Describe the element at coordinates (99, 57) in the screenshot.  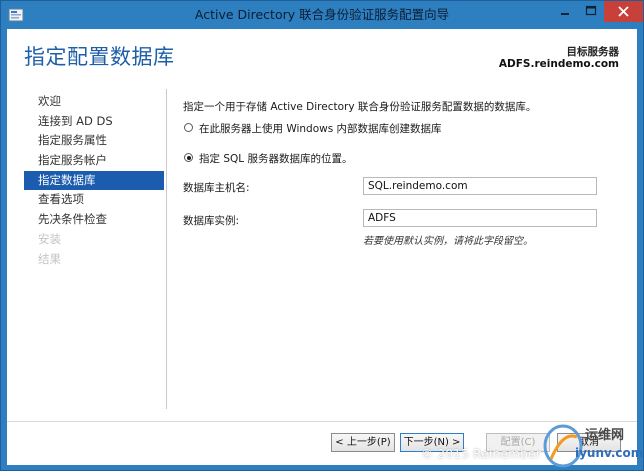
I see `page-title: 指定配置数据库` at that location.